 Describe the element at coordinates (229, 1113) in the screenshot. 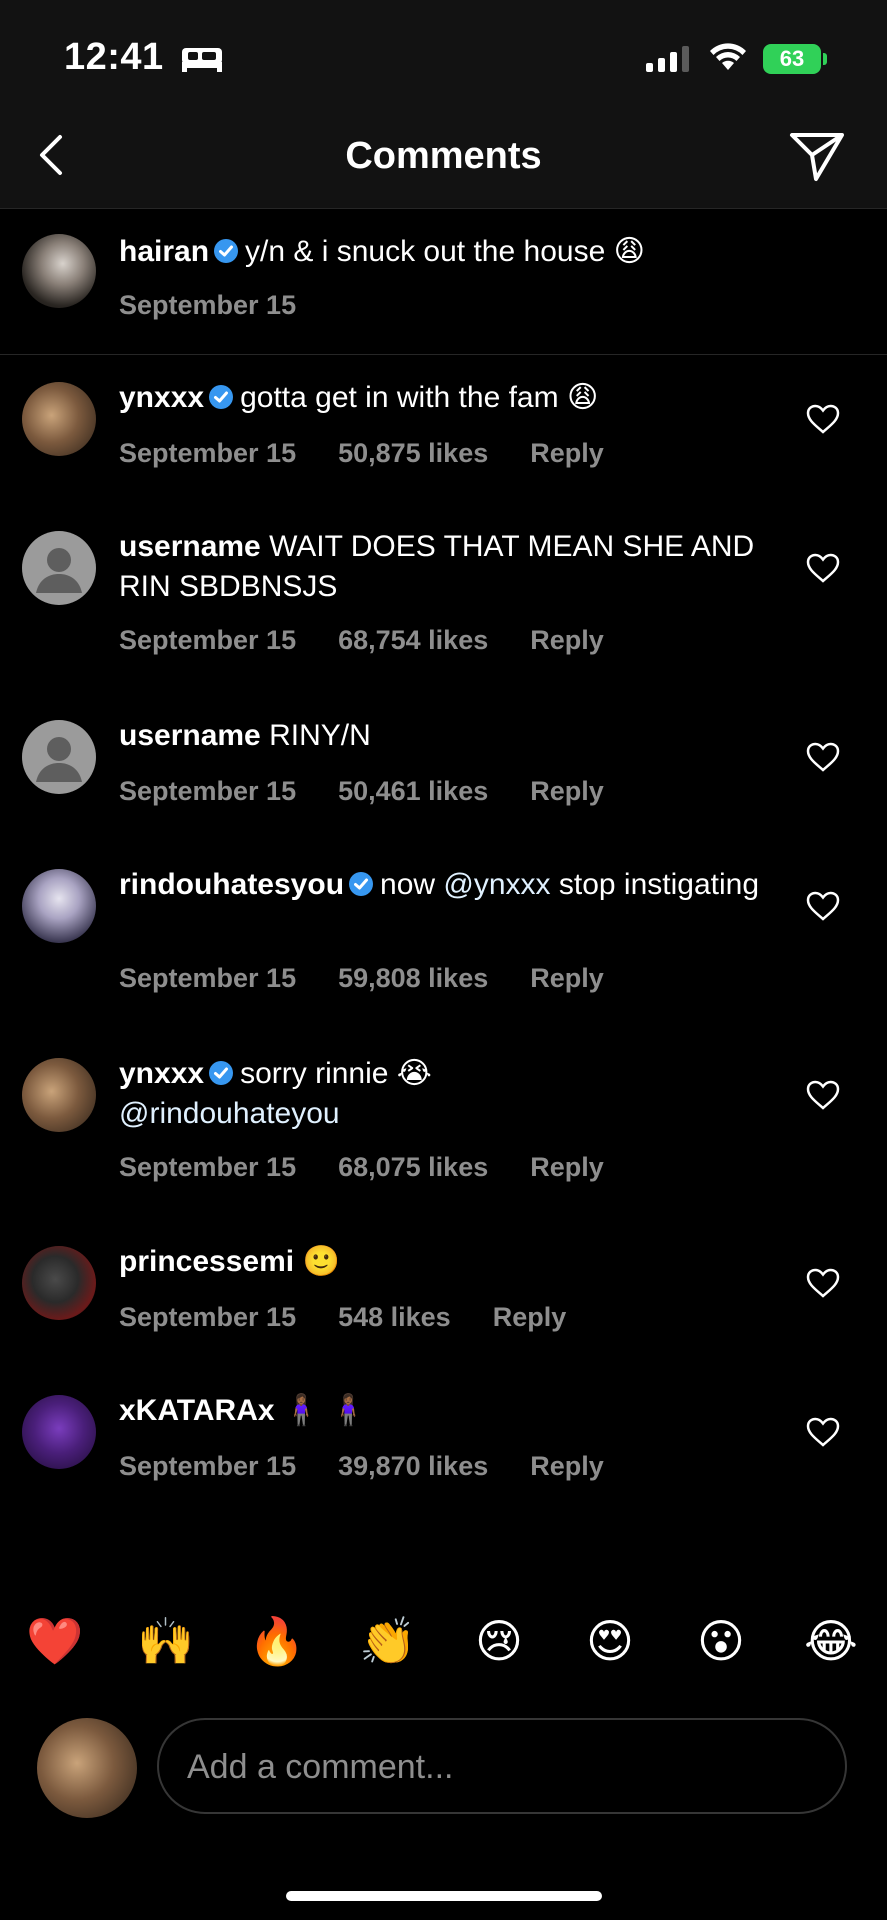

I see `mention-link: @rindouhateyou` at that location.